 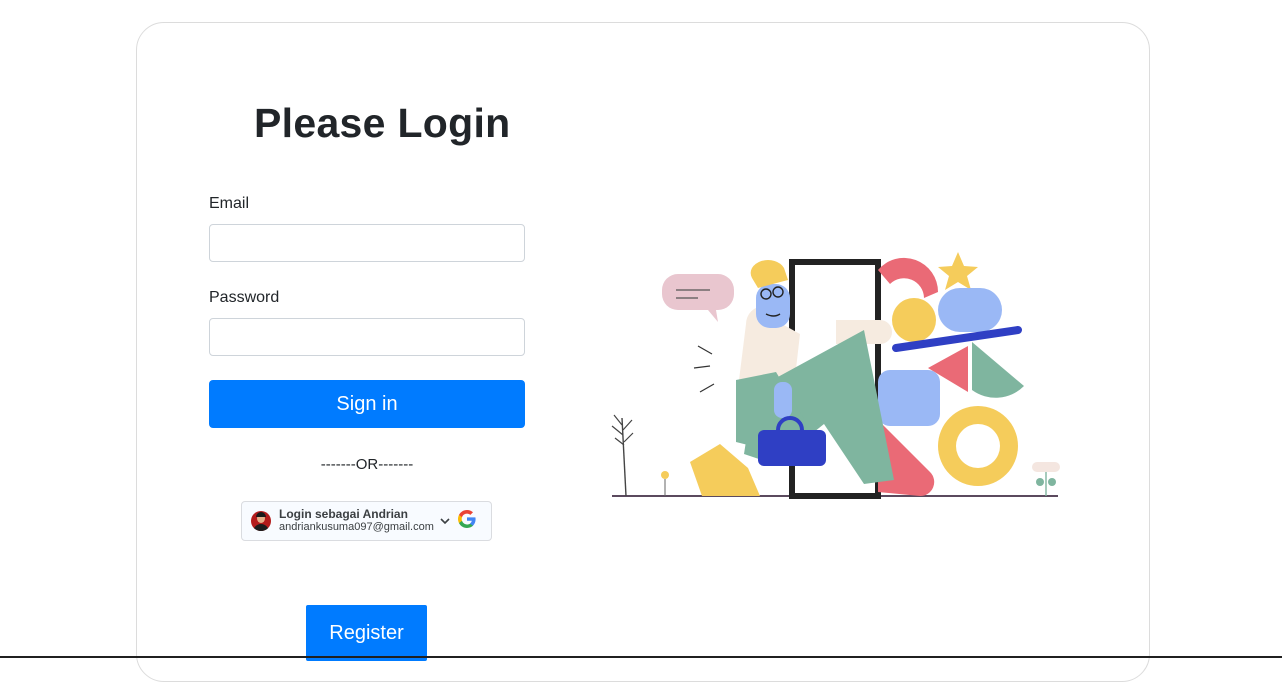 What do you see at coordinates (367, 337) in the screenshot?
I see `password-field` at bounding box center [367, 337].